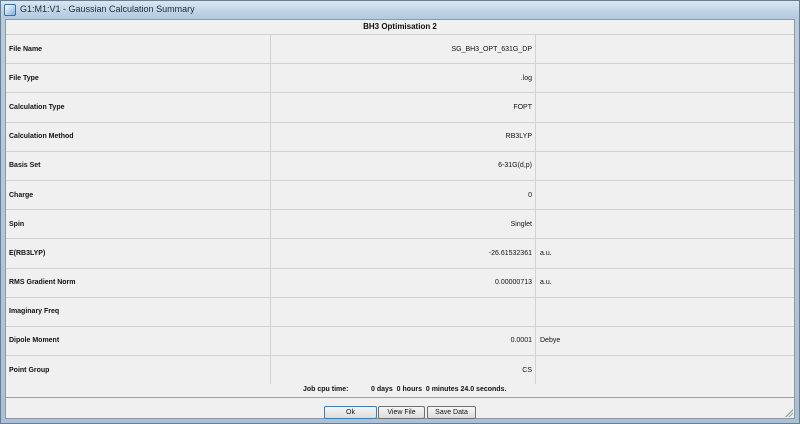 The width and height of the screenshot is (800, 424). What do you see at coordinates (350, 412) in the screenshot?
I see `ok-button: Ok` at bounding box center [350, 412].